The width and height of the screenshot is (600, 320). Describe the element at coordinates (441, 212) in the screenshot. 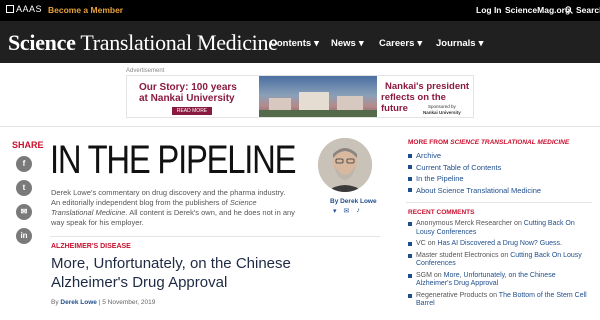

I see `recent-comments-heading: RECENT COMMENTS` at that location.